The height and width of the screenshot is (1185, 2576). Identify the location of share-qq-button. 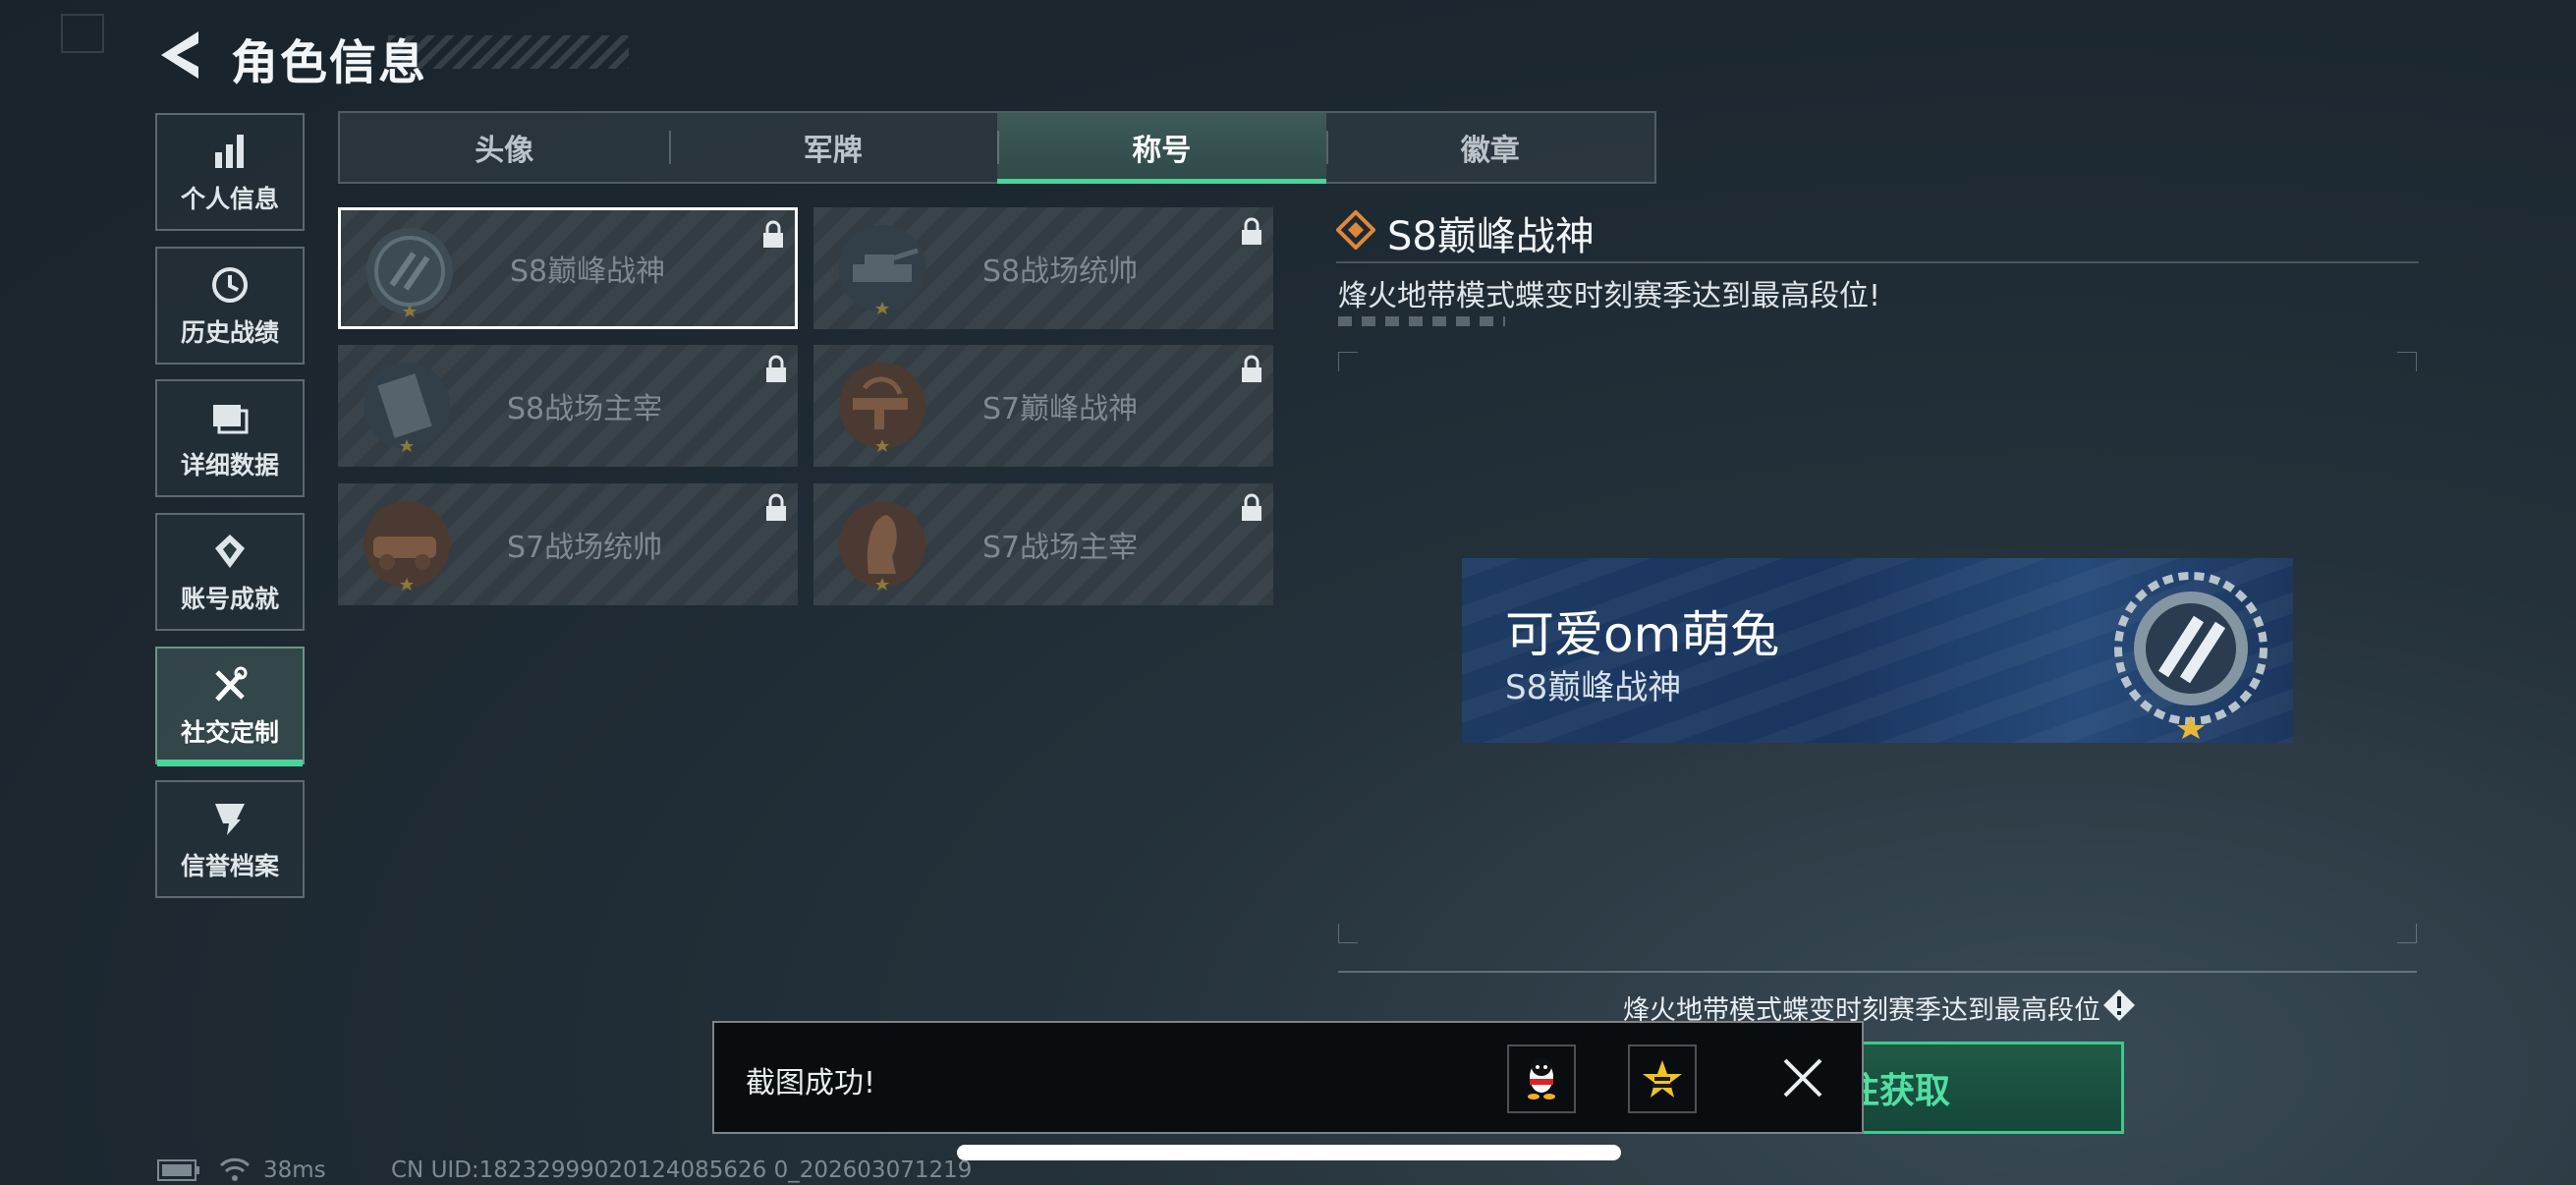
(1541, 1079).